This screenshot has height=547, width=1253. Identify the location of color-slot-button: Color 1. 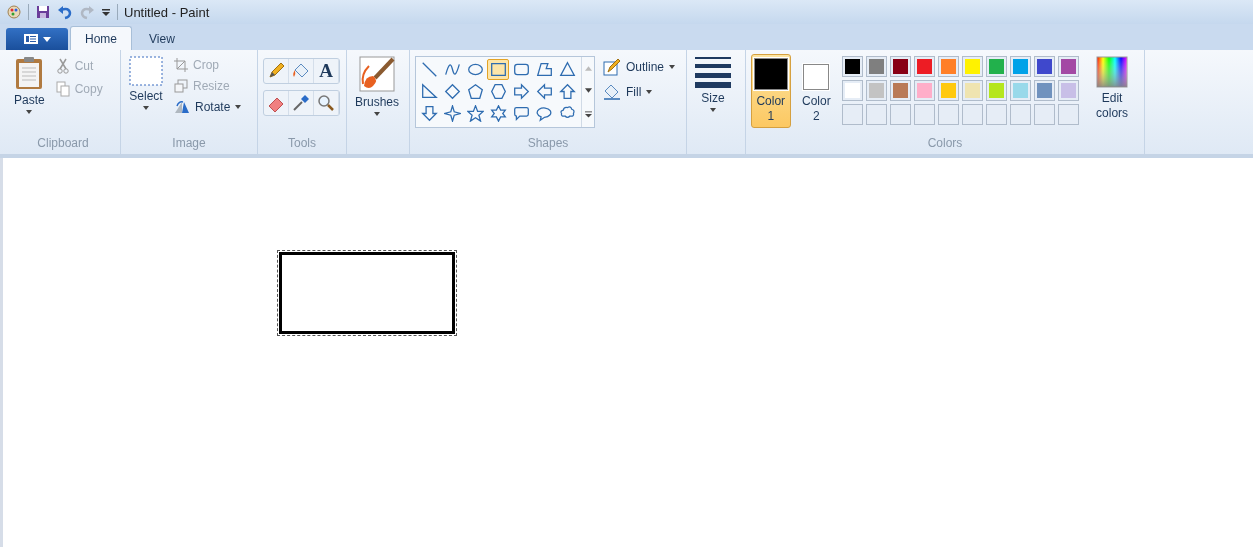
(771, 91).